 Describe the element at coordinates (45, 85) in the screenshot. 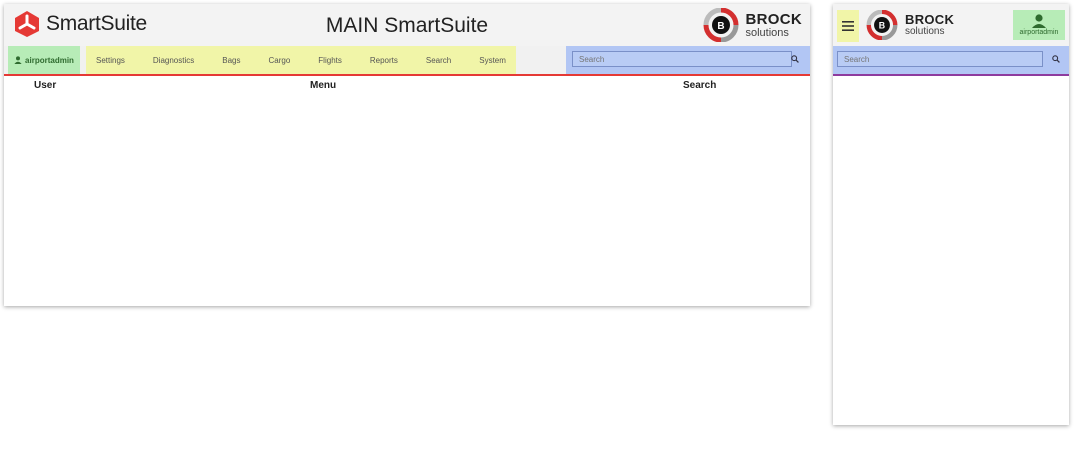

I see `zone-label-user: User` at that location.